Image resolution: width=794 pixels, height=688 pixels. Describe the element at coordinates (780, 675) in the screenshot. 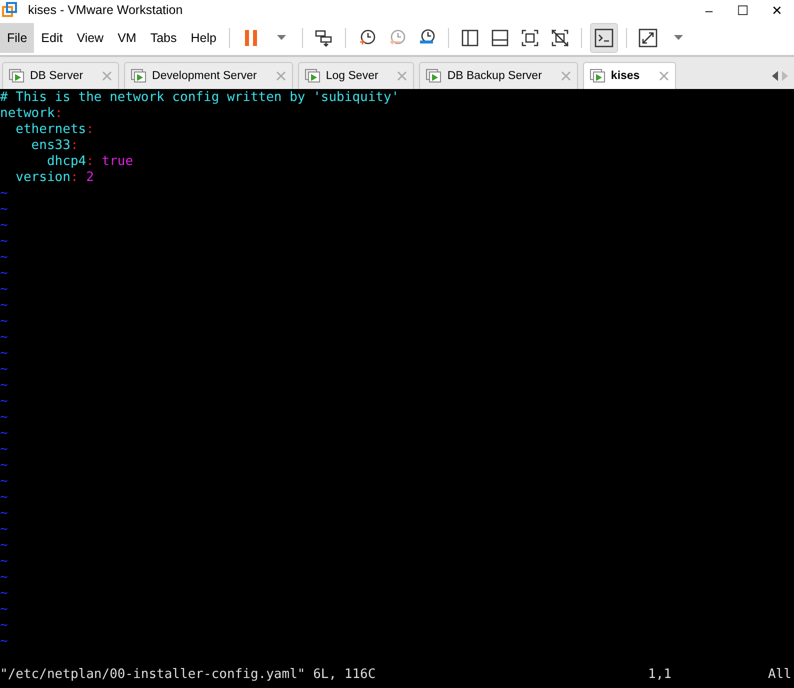

I see `scroll-position: All` at that location.